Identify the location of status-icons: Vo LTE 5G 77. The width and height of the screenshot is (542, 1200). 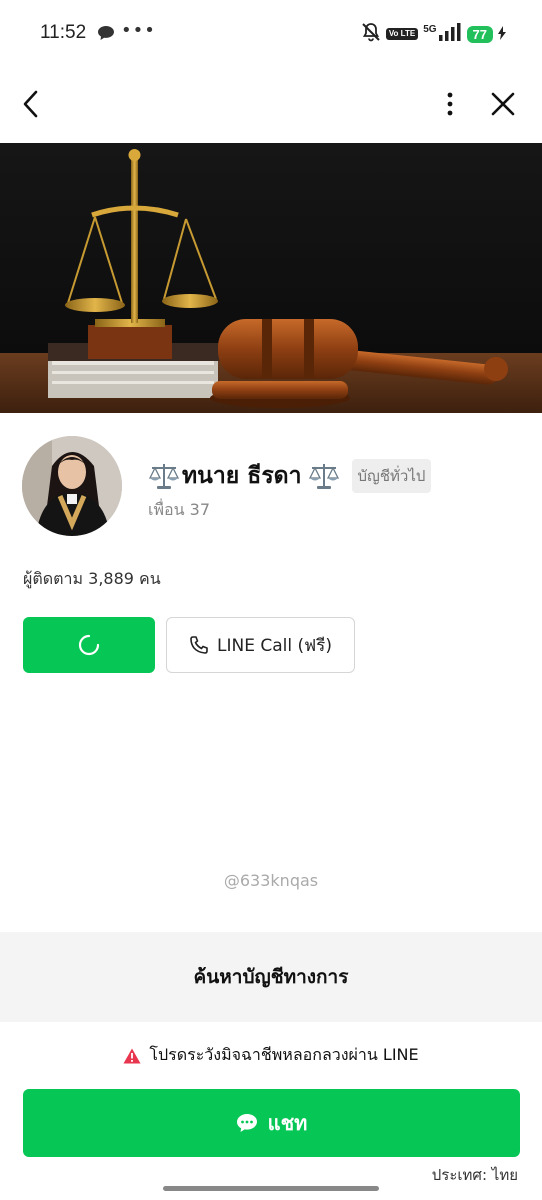
(433, 34).